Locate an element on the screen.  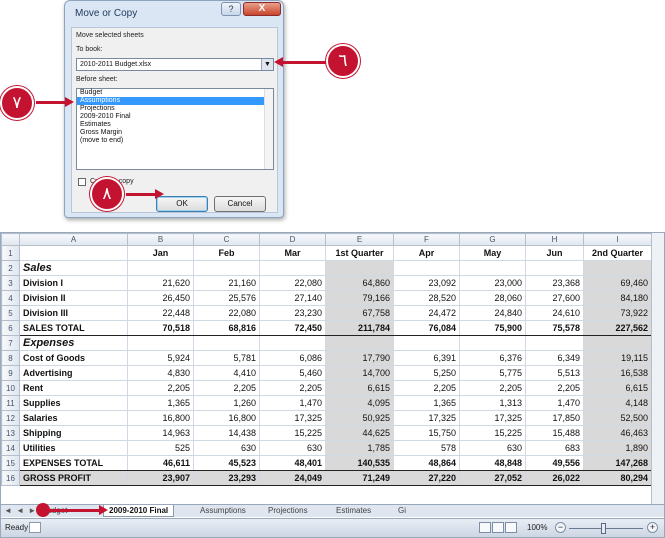
data-cell: 69,460 is located at coordinates (617, 283).